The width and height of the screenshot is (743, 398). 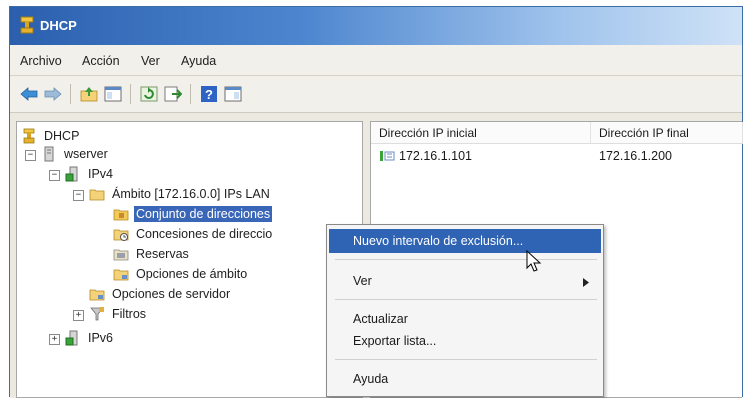 I want to click on tree-node-address-pool: Conjunto de direcciones, so click(x=193, y=214).